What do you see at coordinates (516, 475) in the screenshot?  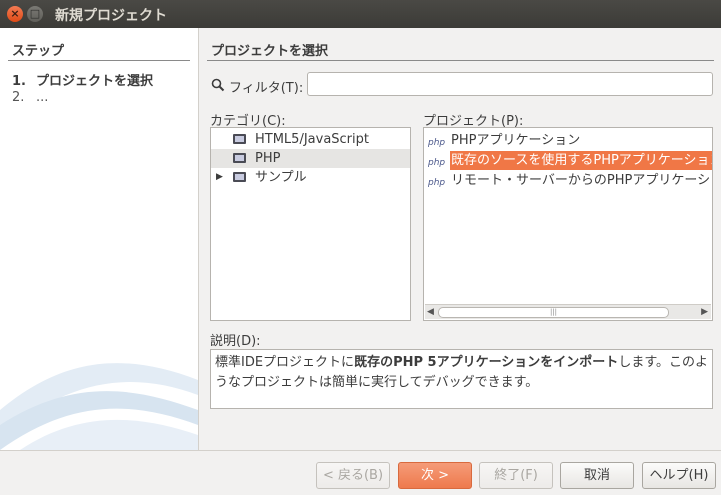 I see `finish-button: 終了(F)` at bounding box center [516, 475].